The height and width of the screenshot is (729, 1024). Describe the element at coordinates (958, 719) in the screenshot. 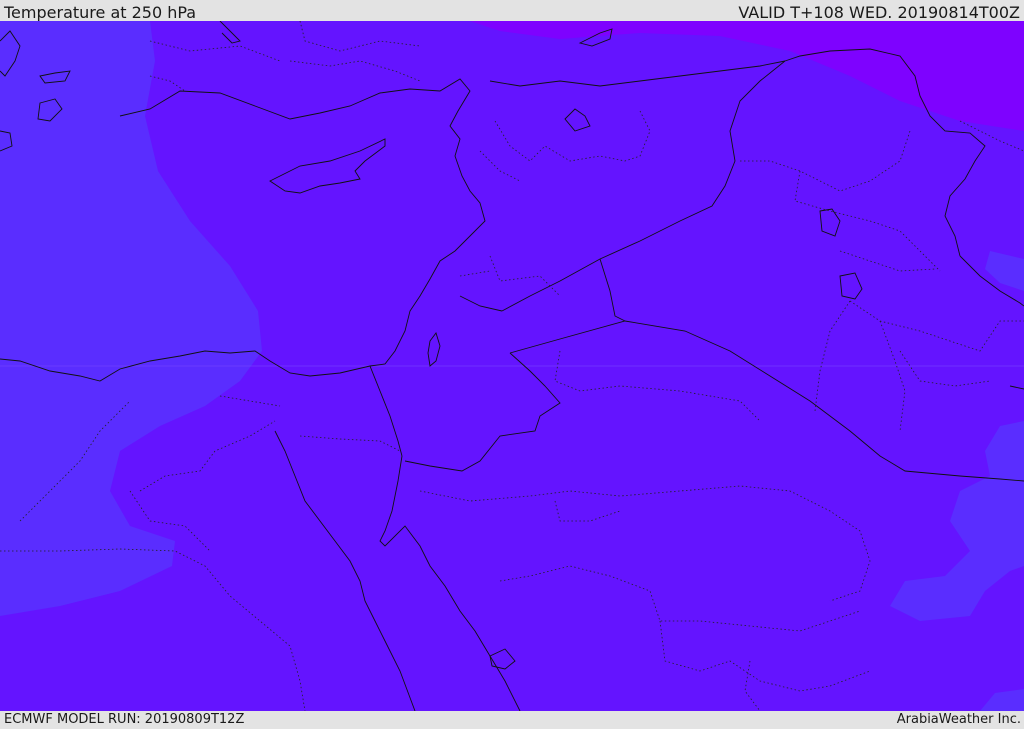

I see `credit-label: ArabiaWeather Inc.` at that location.